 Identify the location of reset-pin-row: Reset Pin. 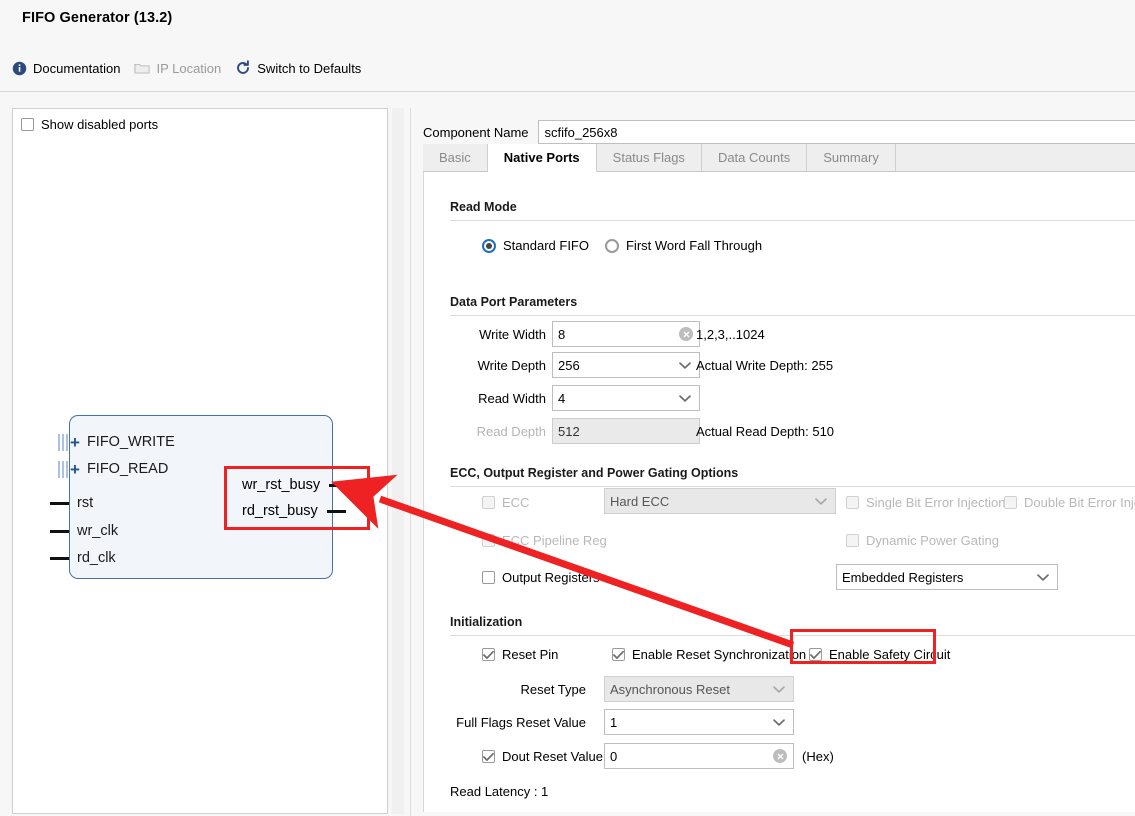
(520, 654).